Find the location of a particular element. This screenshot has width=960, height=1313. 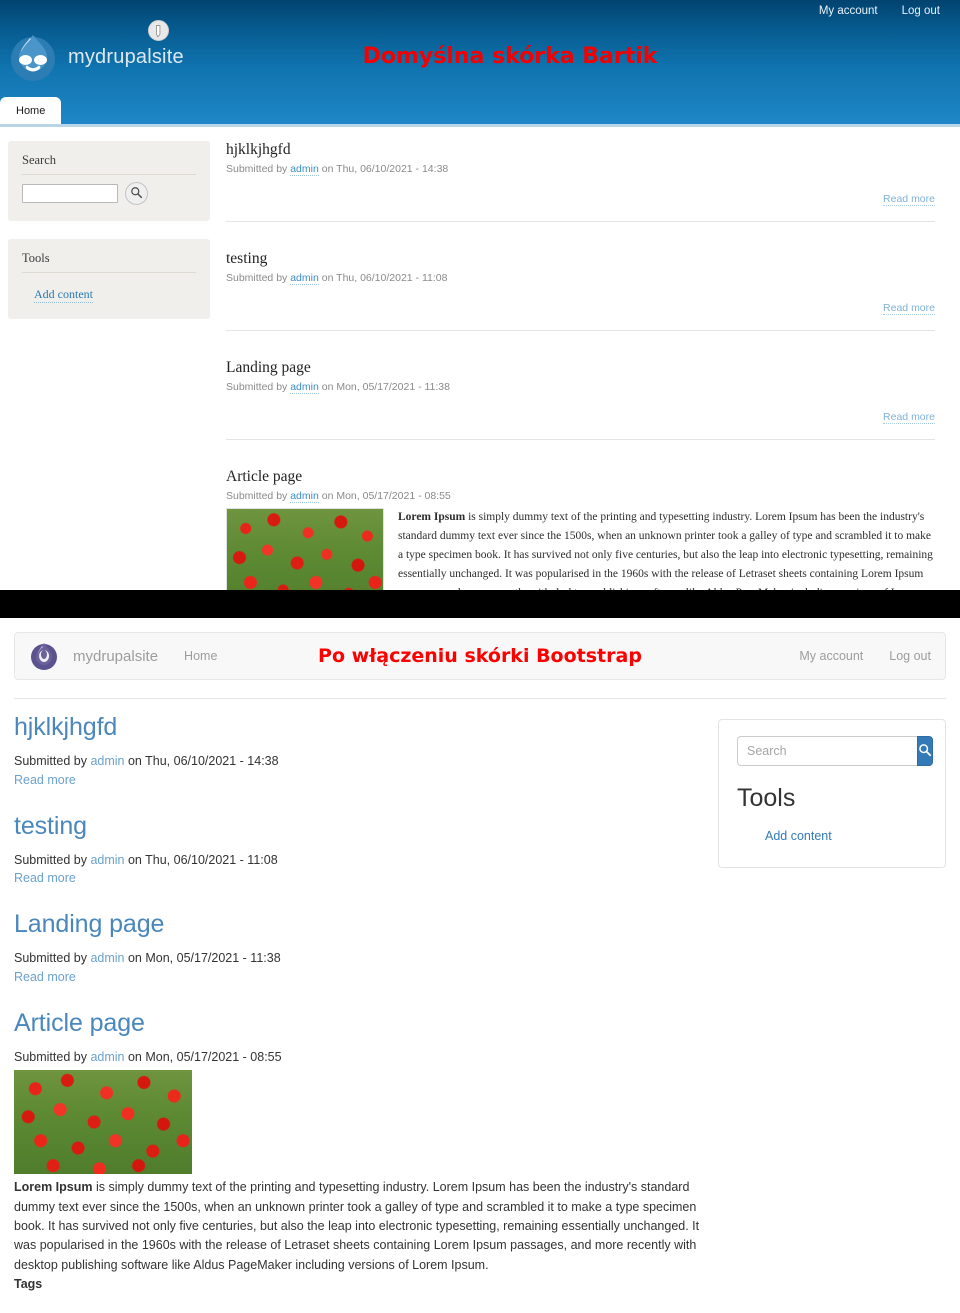

submitted-date: on Thu, 06/10/2021 - 11:08 is located at coordinates (384, 278).